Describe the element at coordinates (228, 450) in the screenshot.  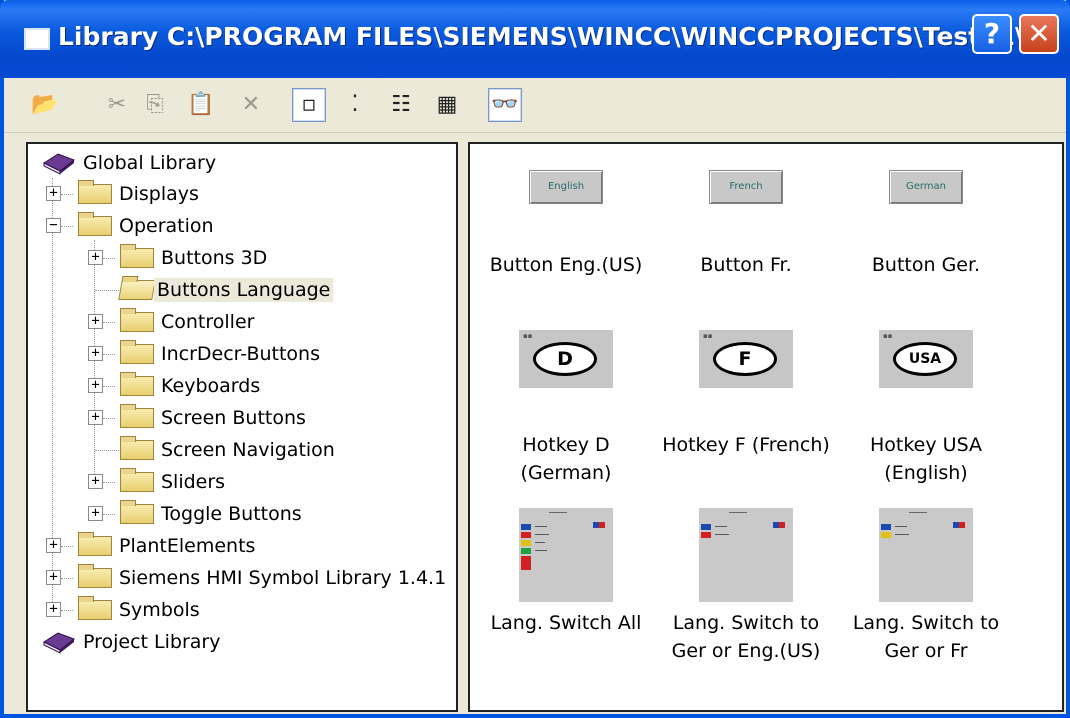
I see `tree-node-screen-navigation: Screen Navigation` at that location.